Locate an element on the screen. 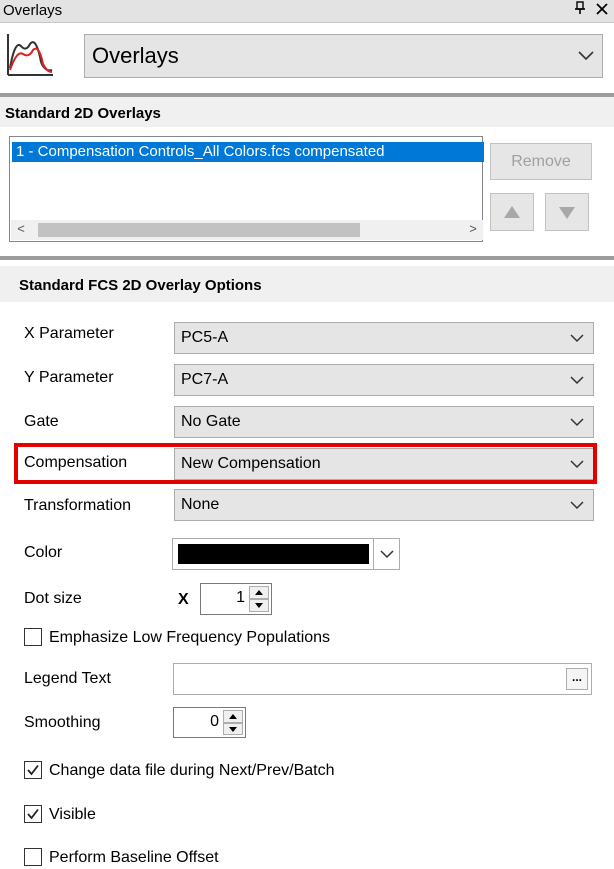 Image resolution: width=614 pixels, height=869 pixels. smoothing-value: 0 is located at coordinates (214, 721).